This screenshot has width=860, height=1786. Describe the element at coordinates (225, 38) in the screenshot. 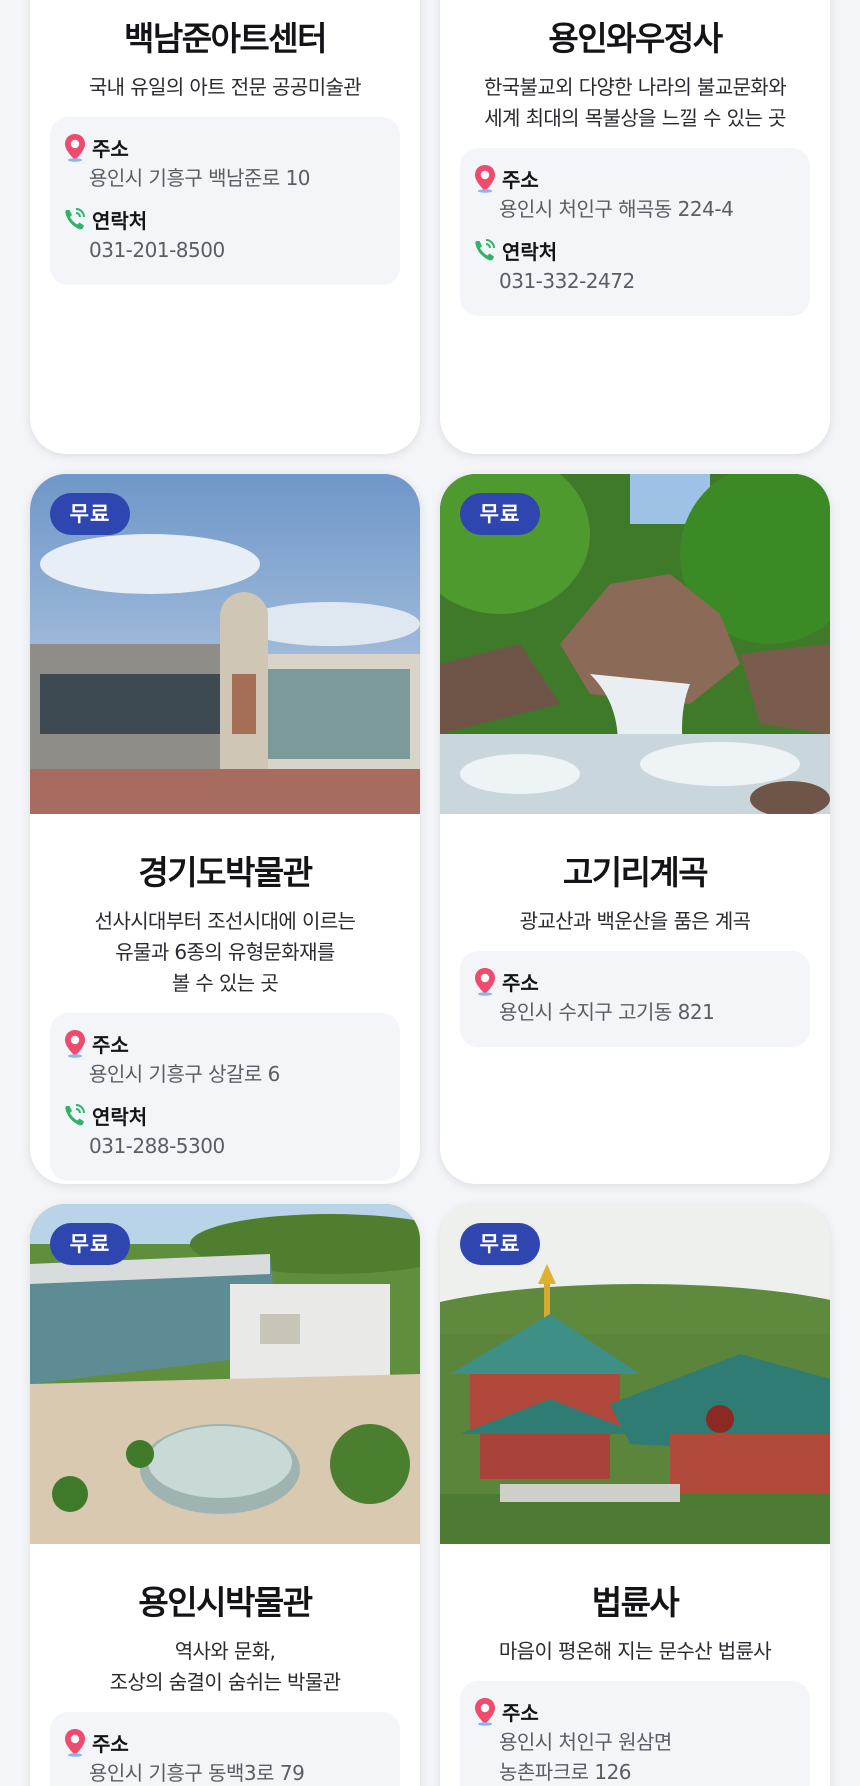

I see `attraction-title: 백남준아트센터` at that location.